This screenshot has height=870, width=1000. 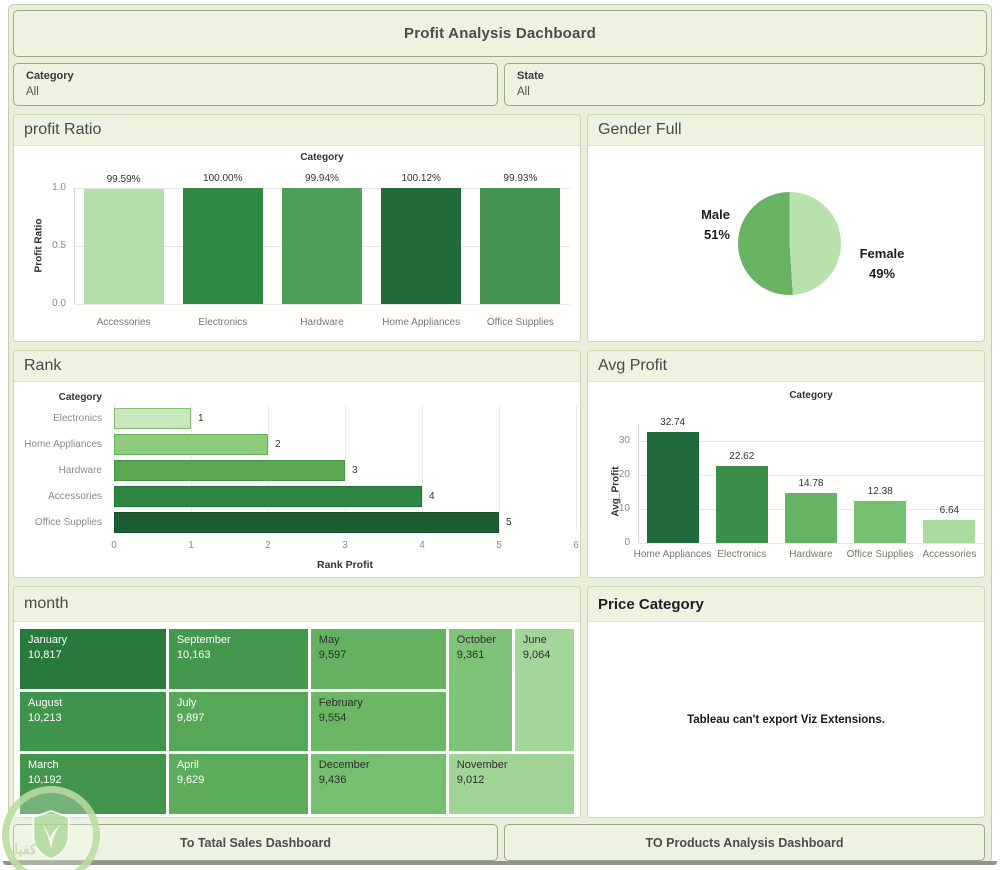 I want to click on y-tick-label: 10, so click(x=624, y=508).